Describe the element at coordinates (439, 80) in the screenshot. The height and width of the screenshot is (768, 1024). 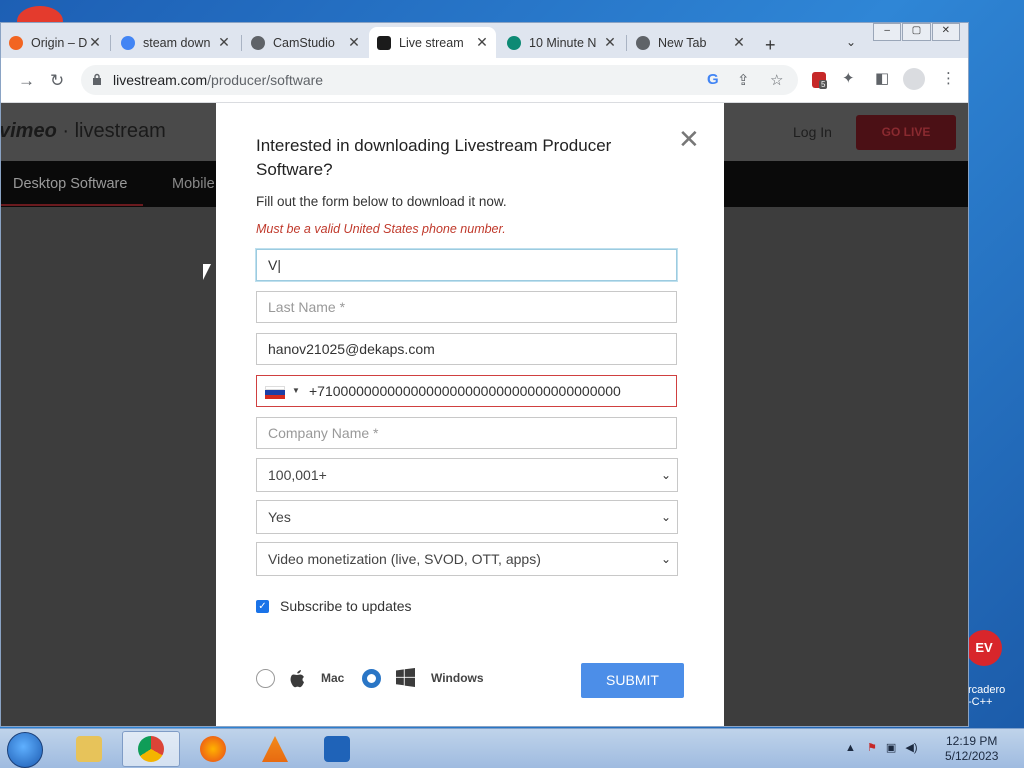
I see `address-bar: livestream.com/producer/software G ⇪ ☆` at that location.